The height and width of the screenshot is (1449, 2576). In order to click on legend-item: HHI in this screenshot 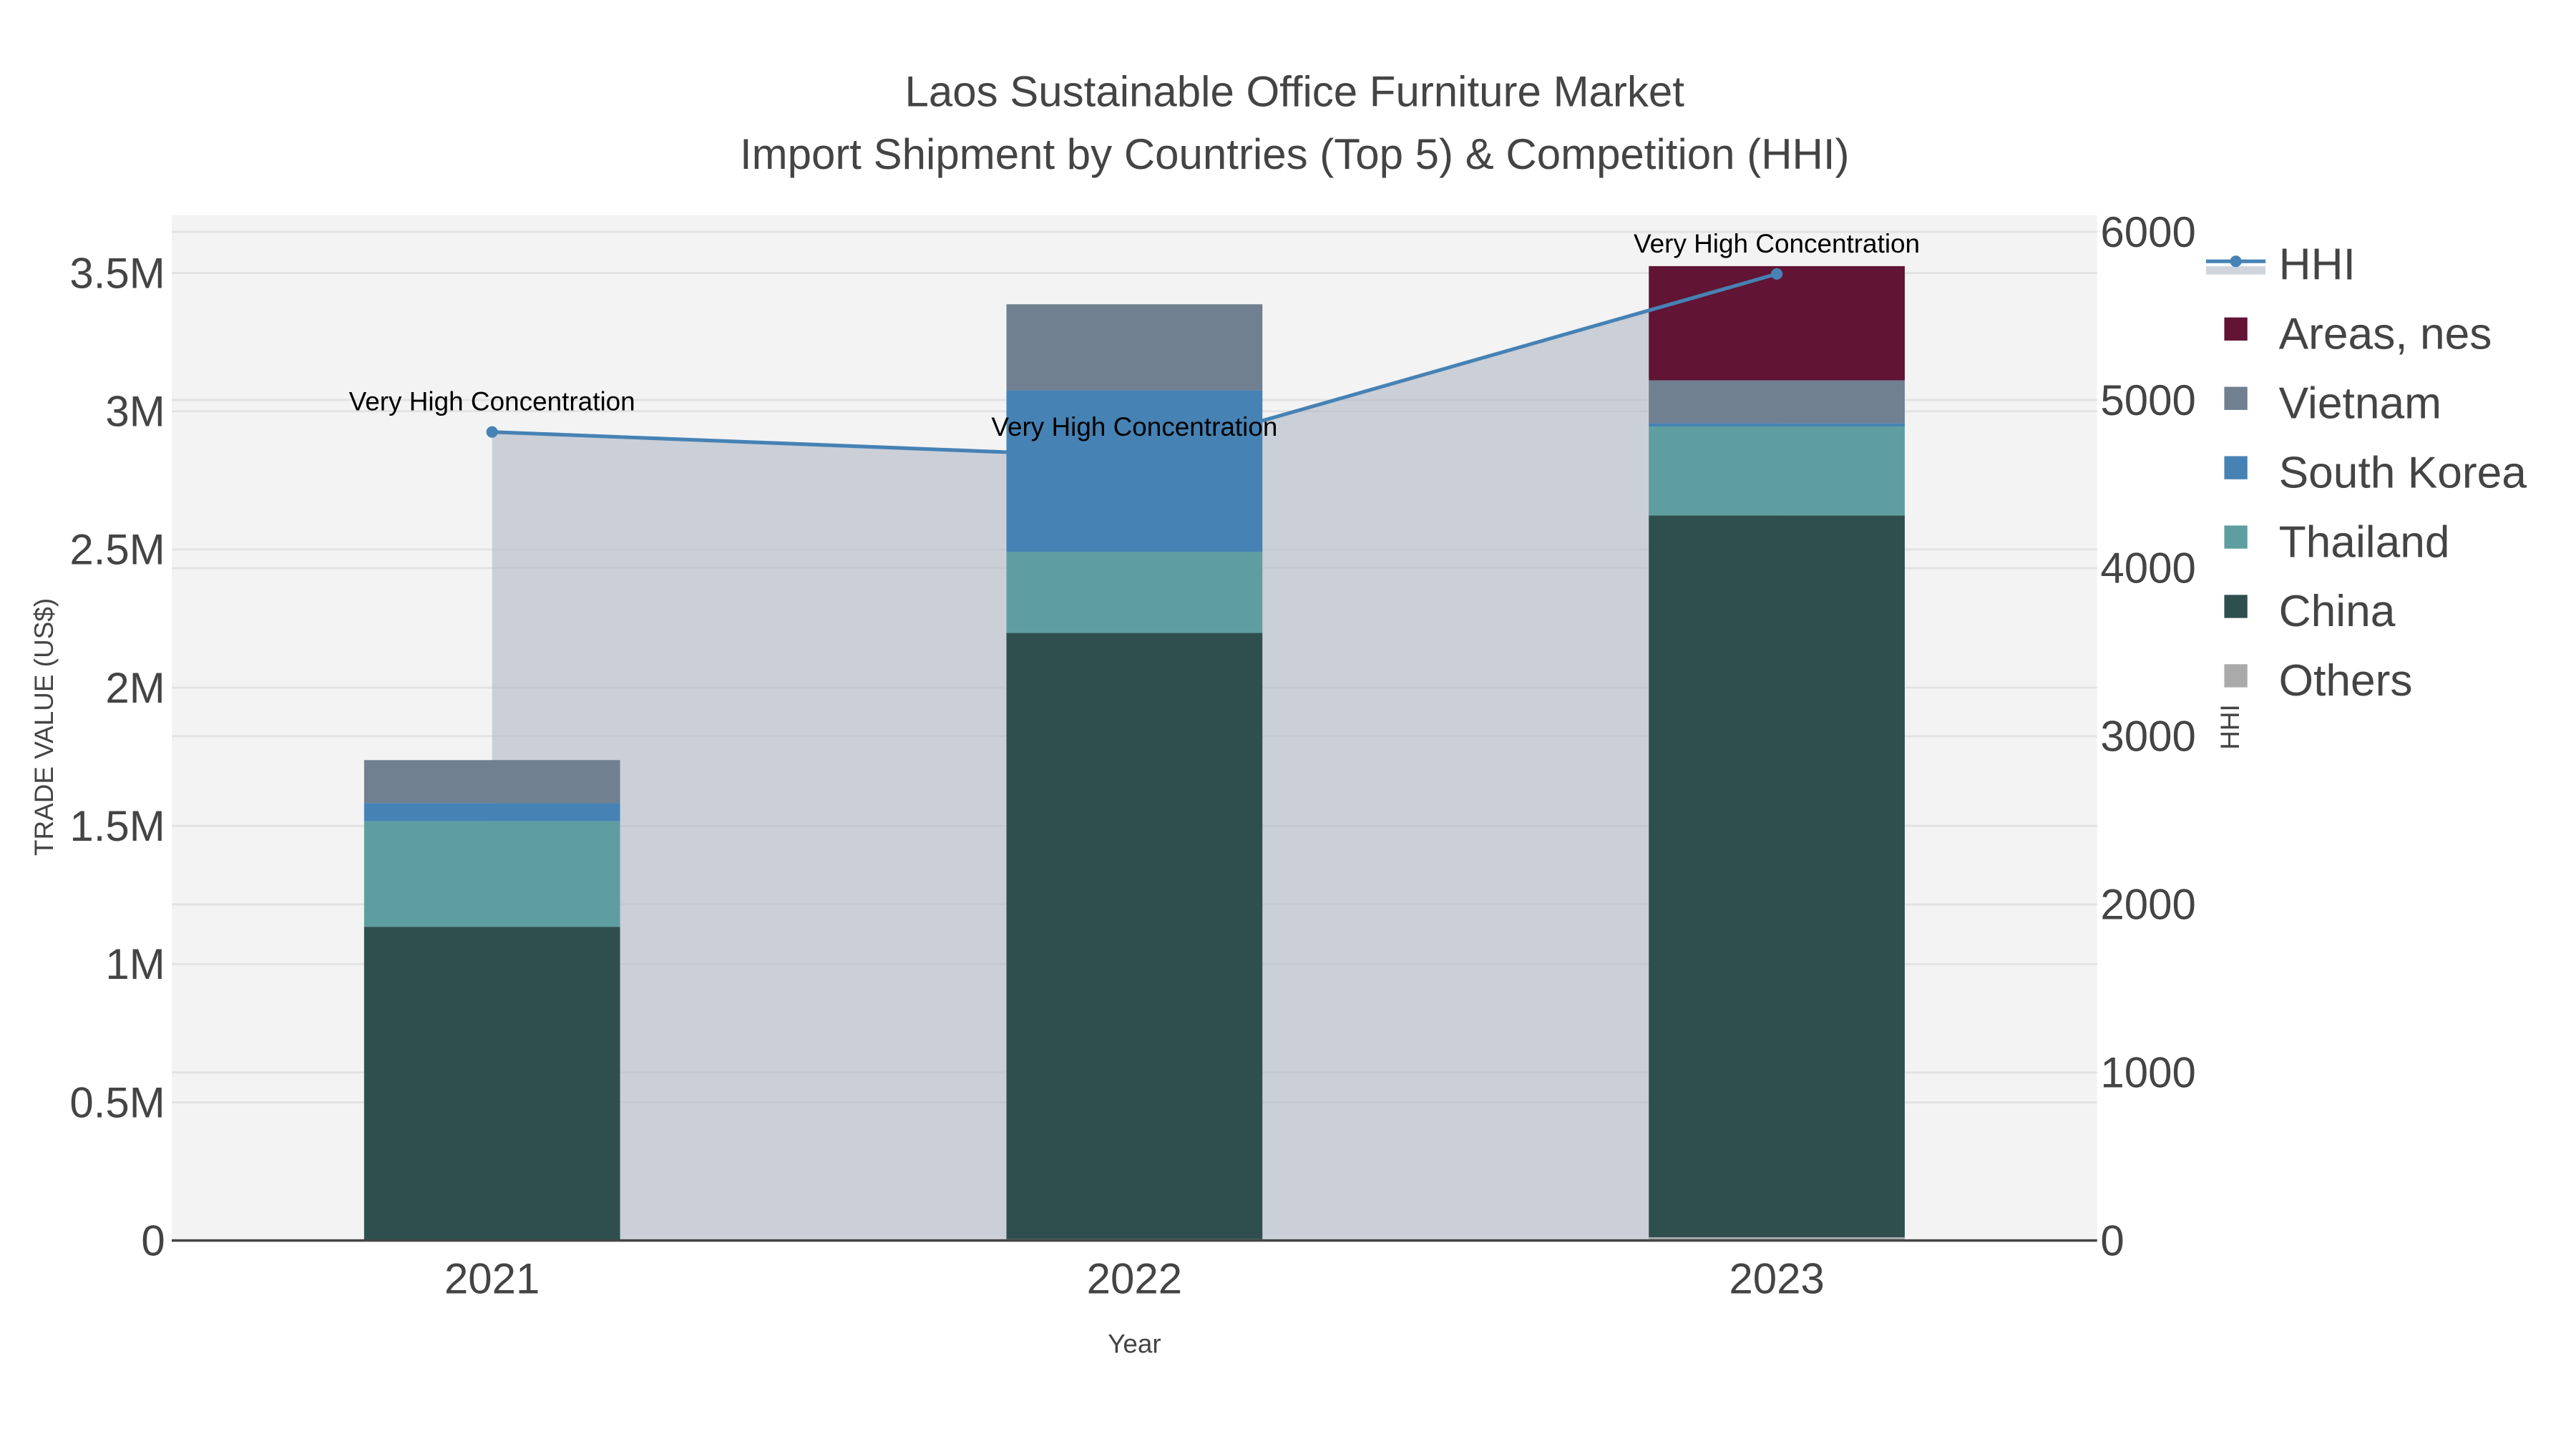, I will do `click(2317, 265)`.